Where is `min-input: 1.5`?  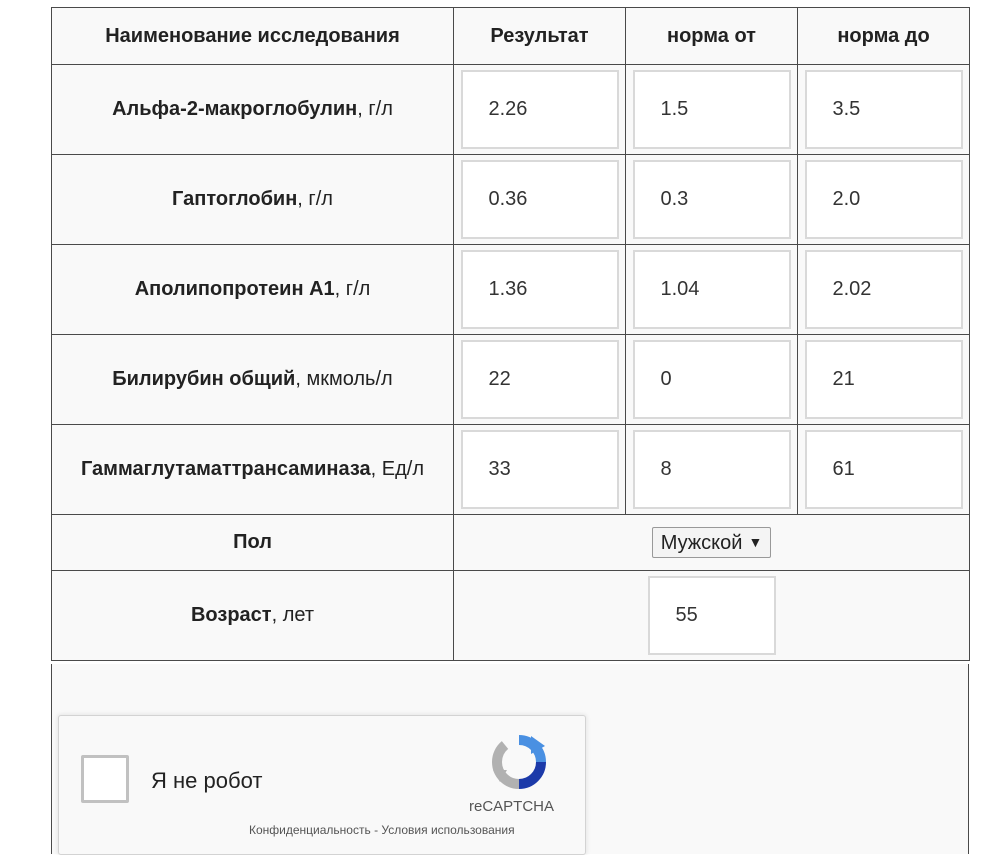
min-input: 1.5 is located at coordinates (711, 109).